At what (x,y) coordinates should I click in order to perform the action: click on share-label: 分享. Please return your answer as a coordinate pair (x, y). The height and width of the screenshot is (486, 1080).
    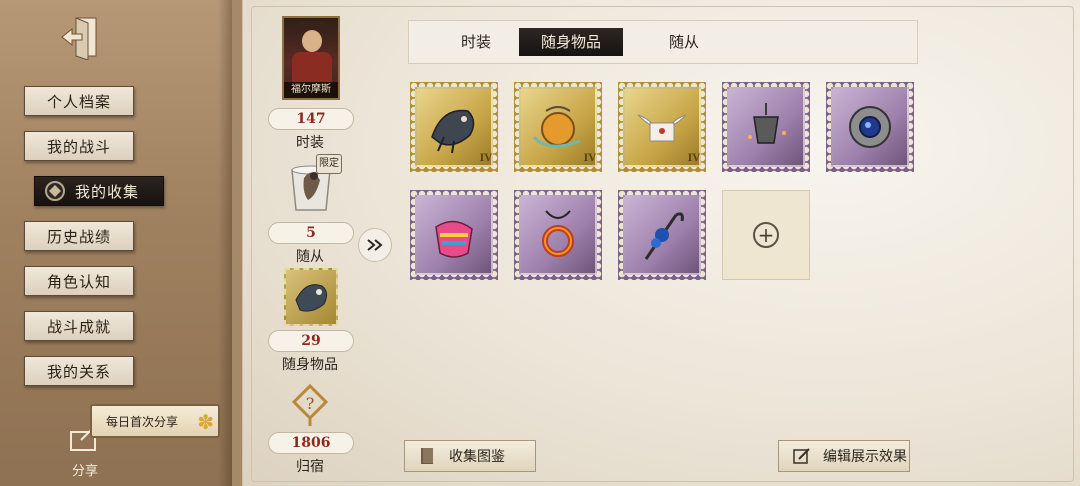
    Looking at the image, I should click on (84, 471).